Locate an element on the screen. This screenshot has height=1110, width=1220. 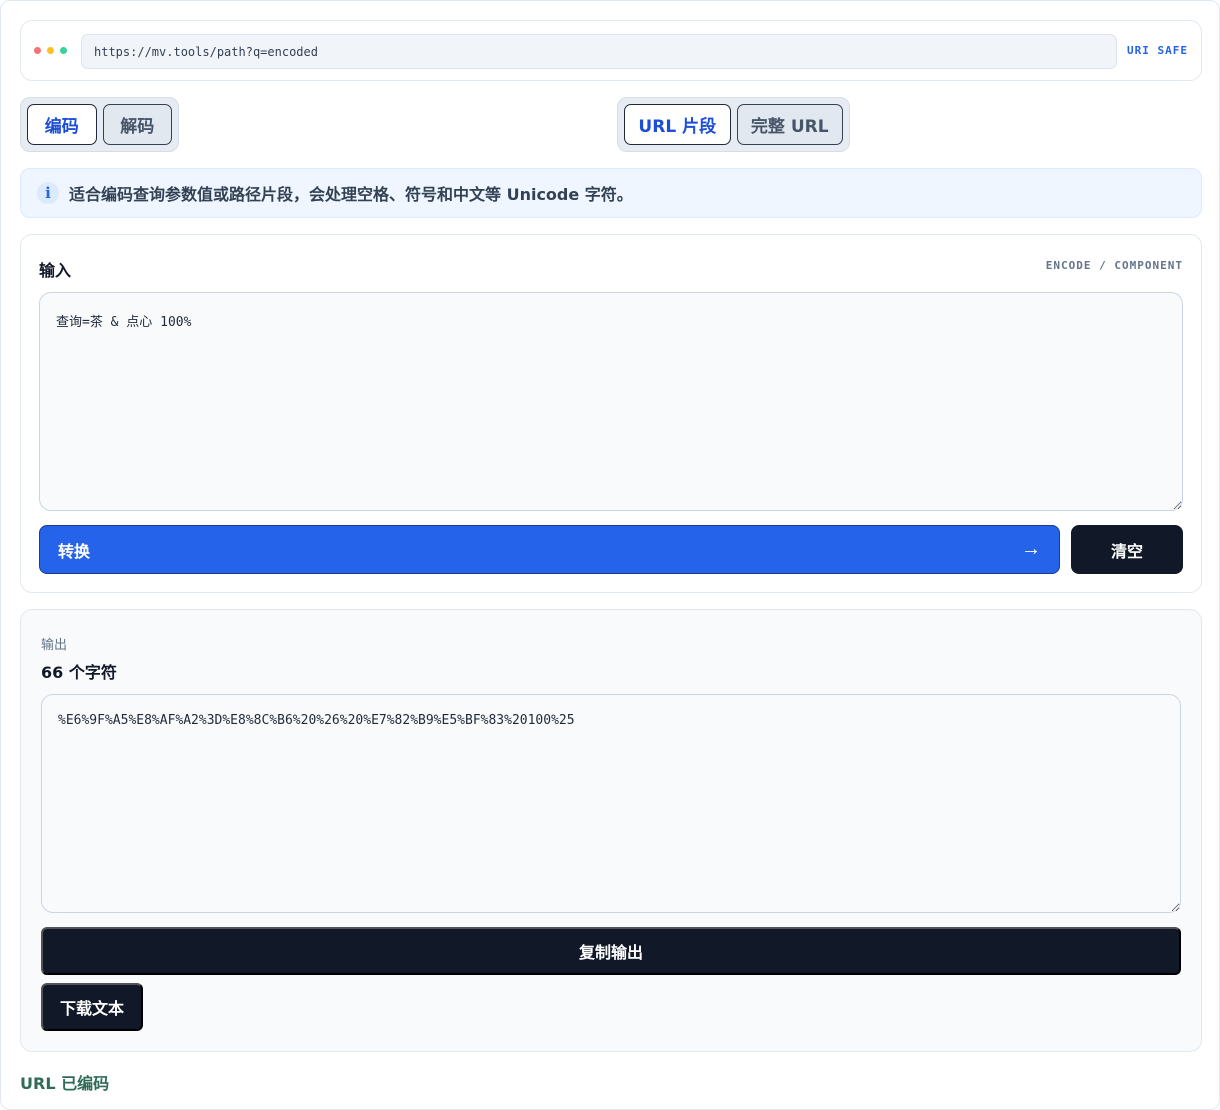
info-text: 适合编码查询参数值或路径片段，会处理空格、符号和中文等 Unicode 字符。 is located at coordinates (351, 194).